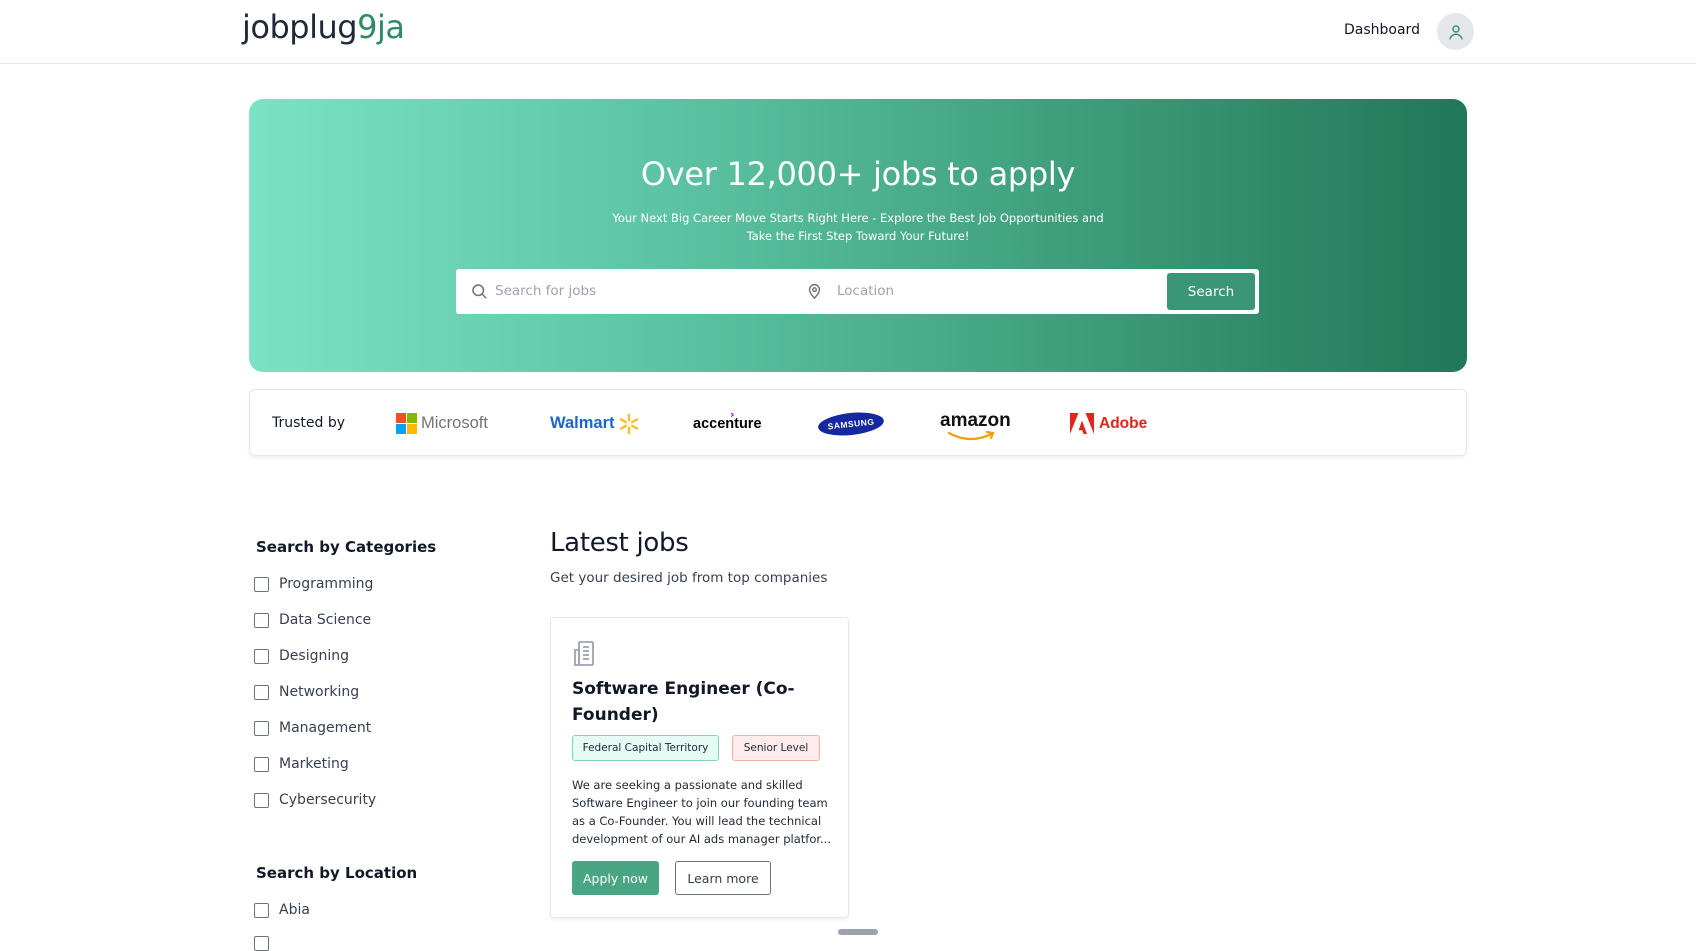 The height and width of the screenshot is (951, 1696). Describe the element at coordinates (1211, 291) in the screenshot. I see `search-button: Search` at that location.